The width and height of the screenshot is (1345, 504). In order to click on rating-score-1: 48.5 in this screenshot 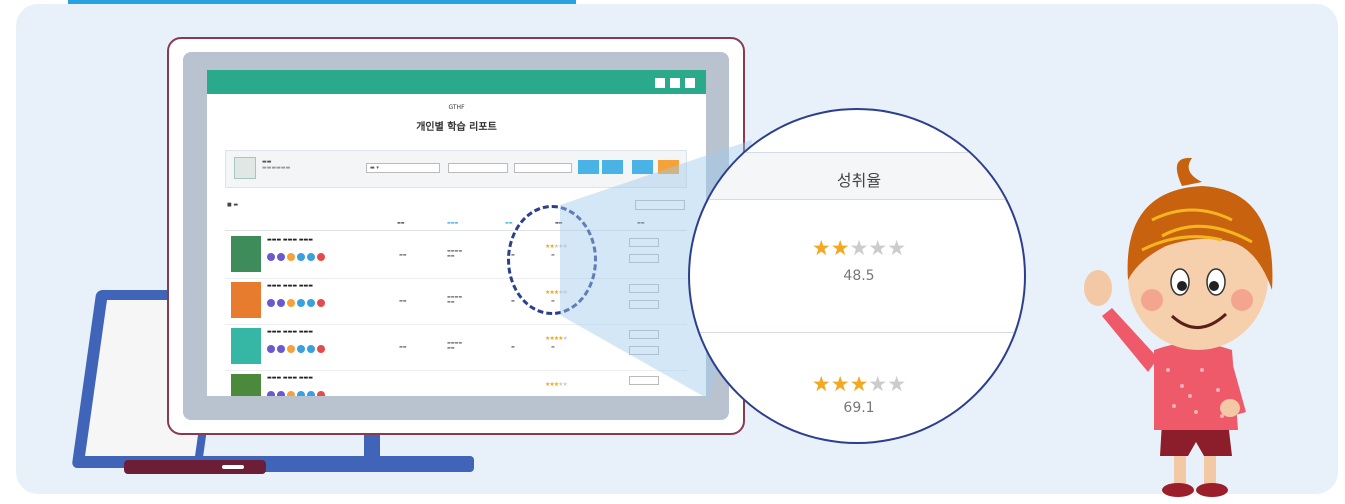, I will do `click(859, 276)`.